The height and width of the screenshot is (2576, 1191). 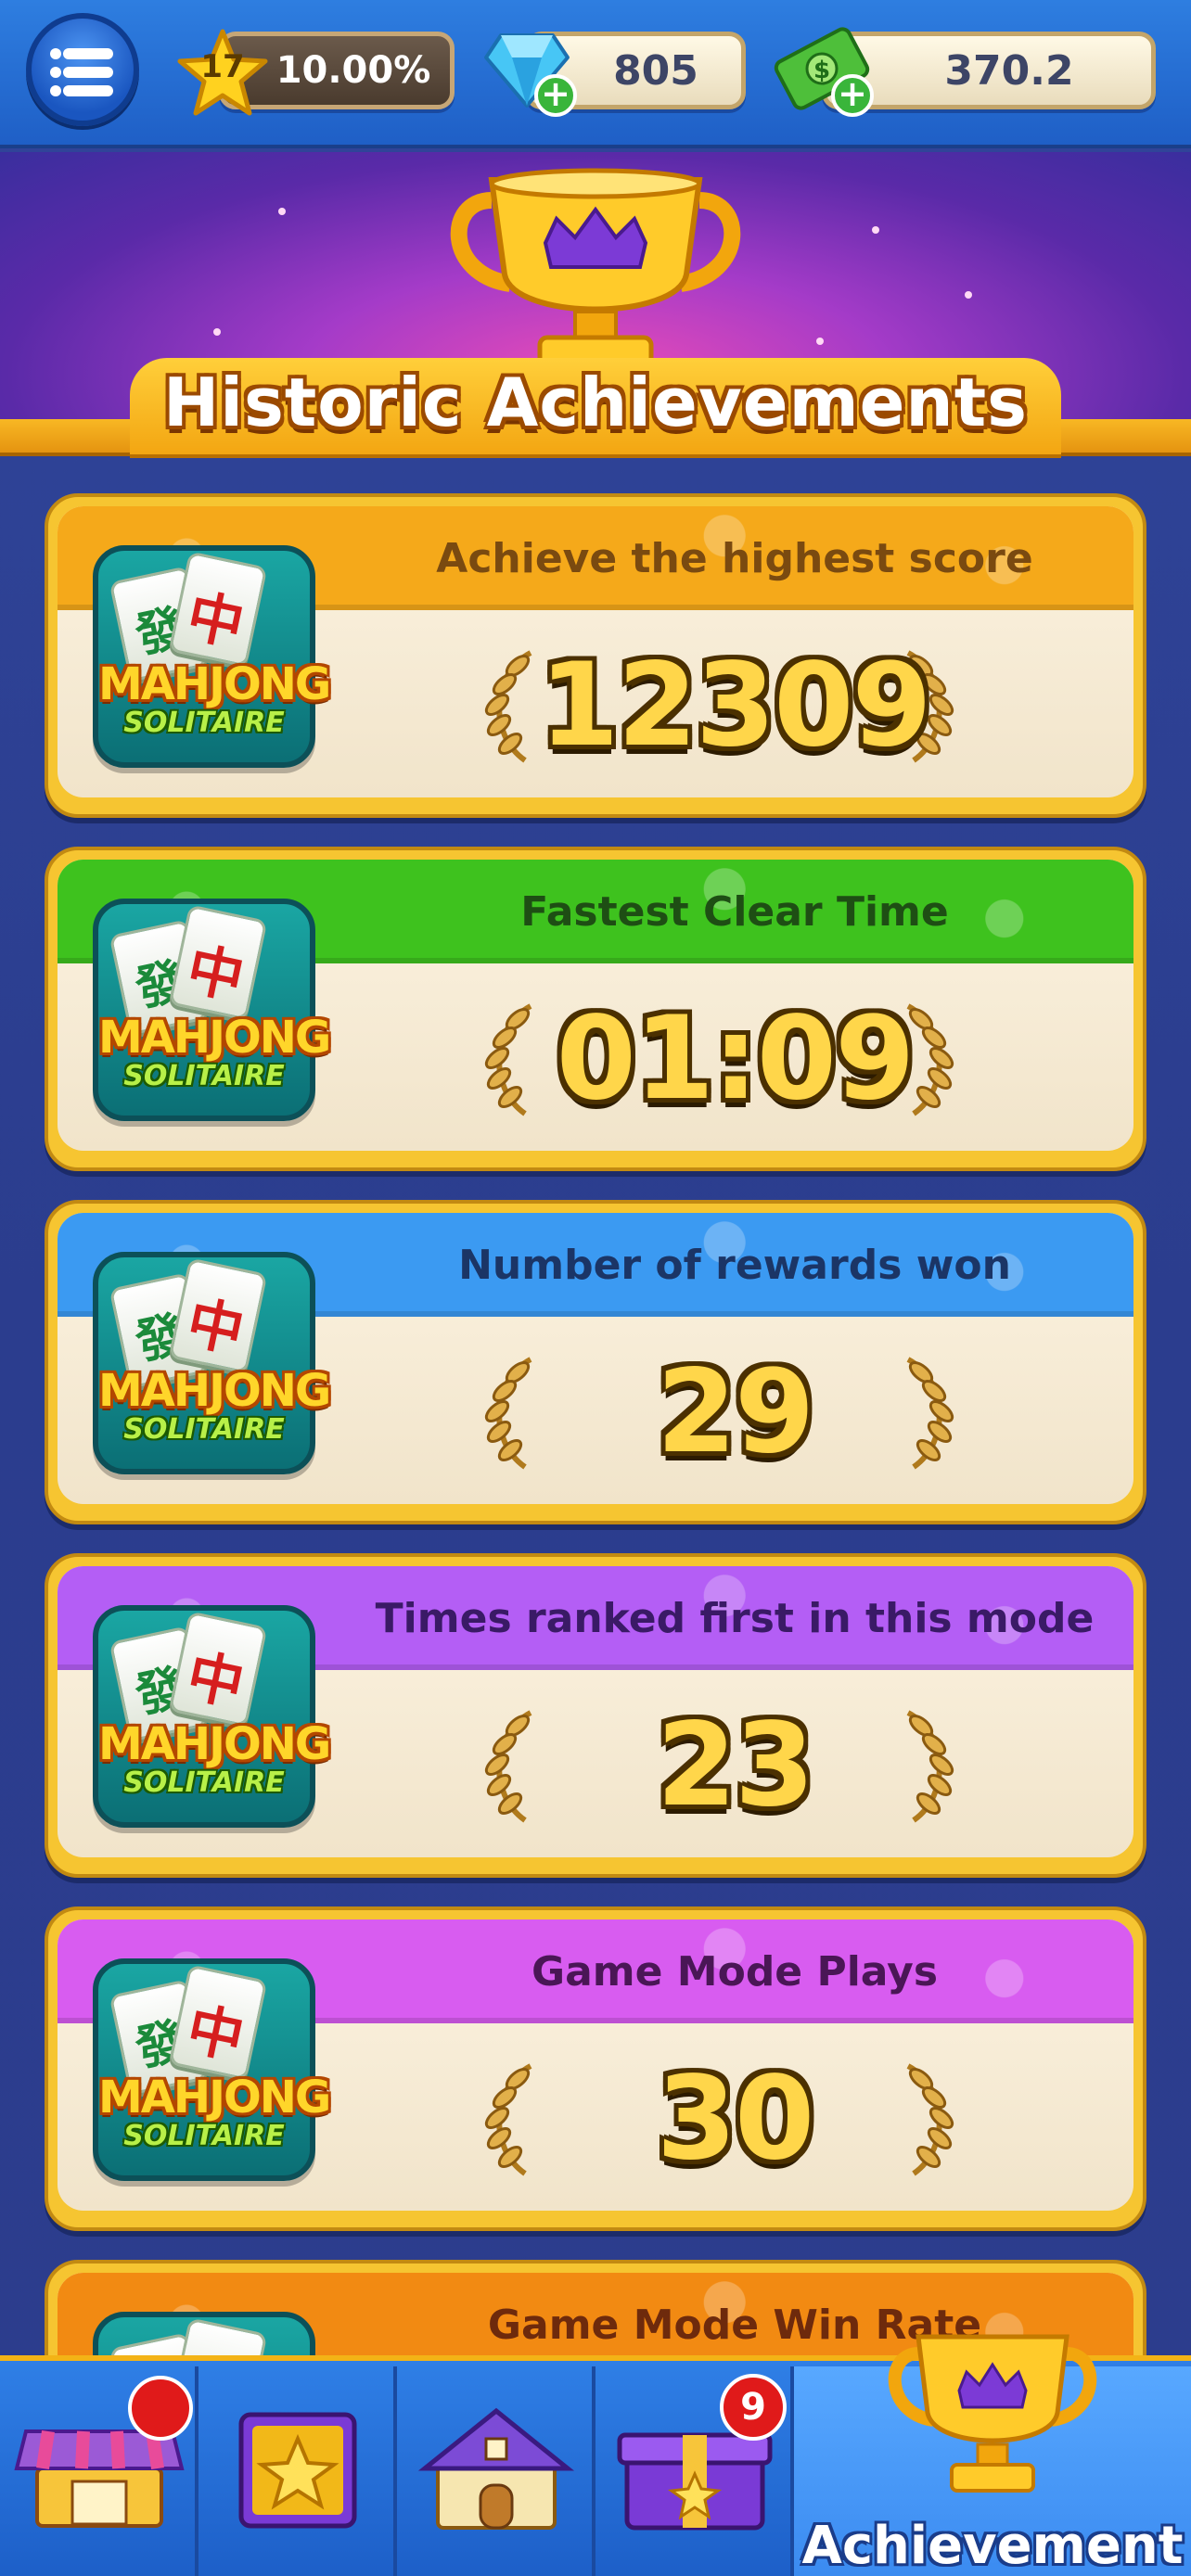 I want to click on nav-home, so click(x=497, y=2471).